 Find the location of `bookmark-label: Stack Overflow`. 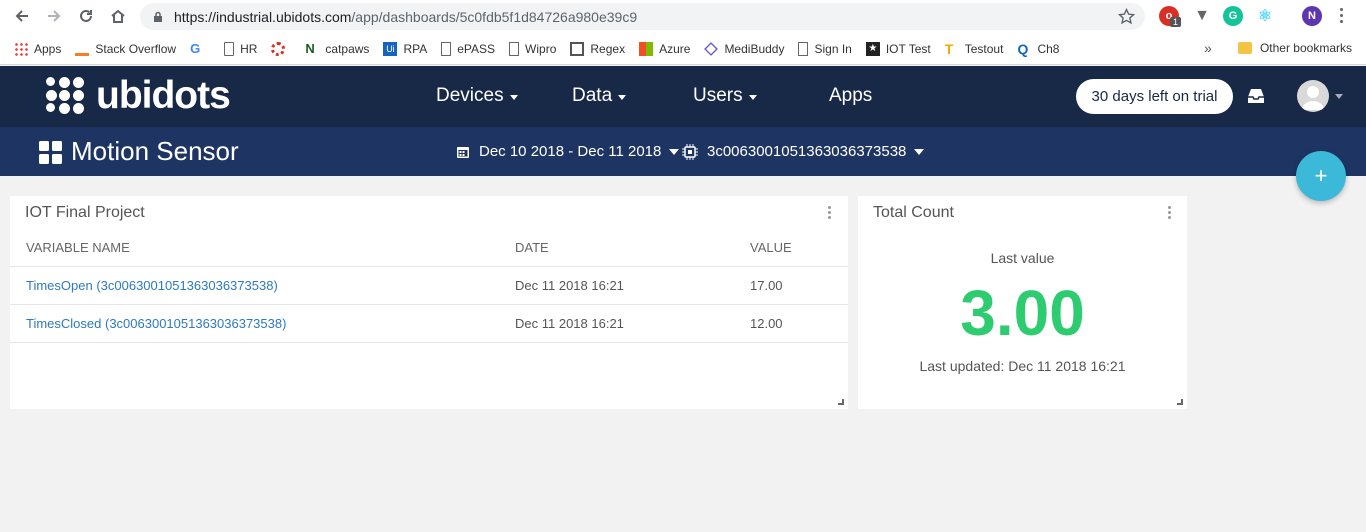

bookmark-label: Stack Overflow is located at coordinates (136, 48).